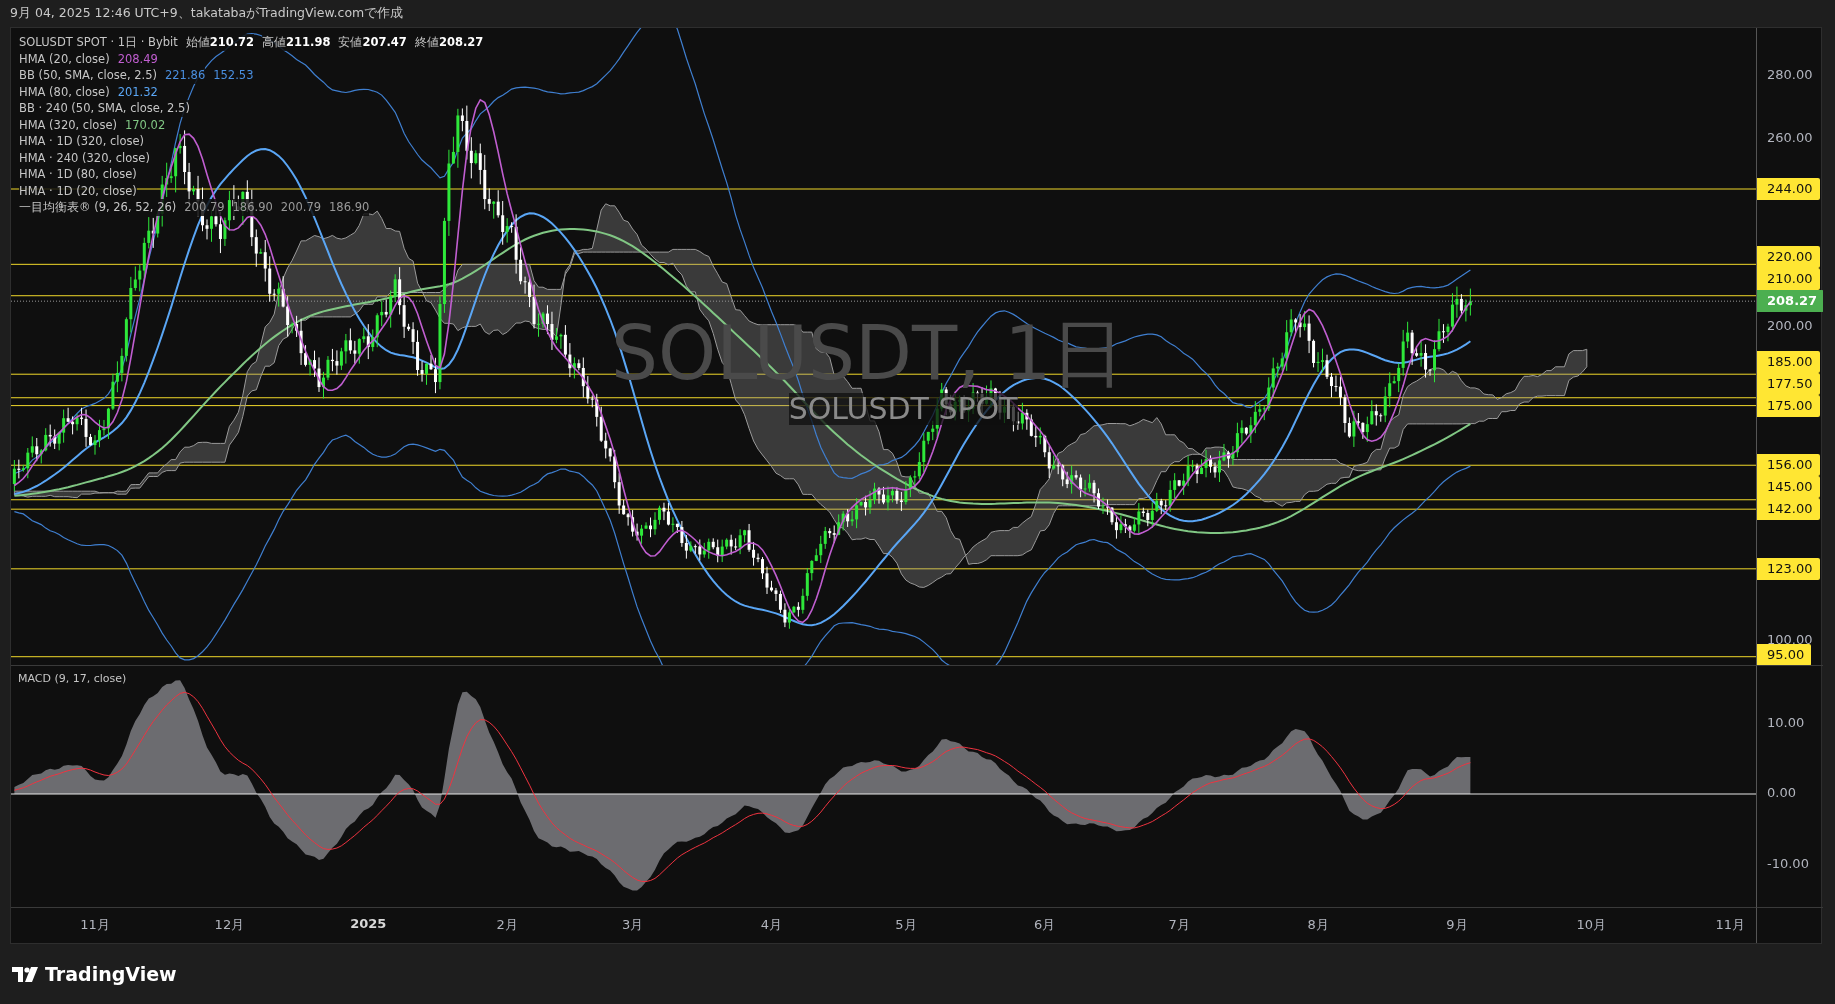 The width and height of the screenshot is (1835, 1004). Describe the element at coordinates (507, 925) in the screenshot. I see `time-axis-label: 2月` at that location.